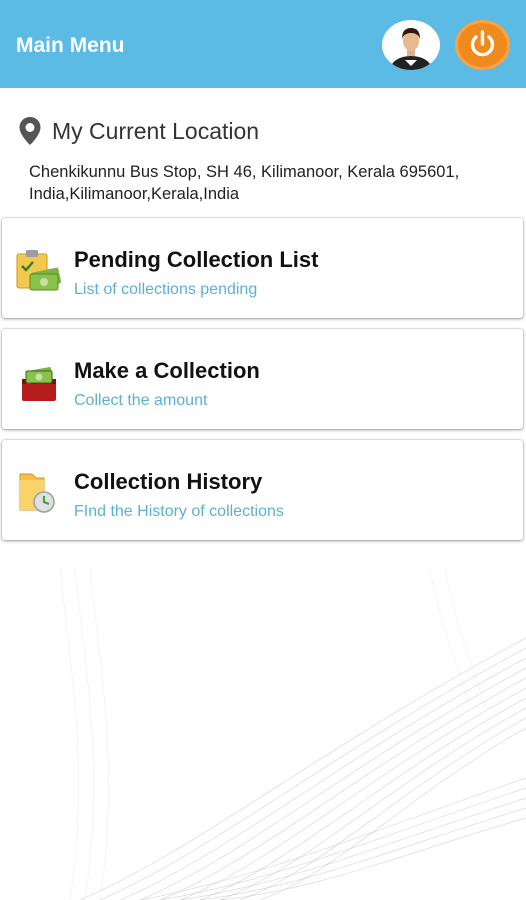  Describe the element at coordinates (141, 400) in the screenshot. I see `menu-item-subtitle: Collect the amount` at that location.